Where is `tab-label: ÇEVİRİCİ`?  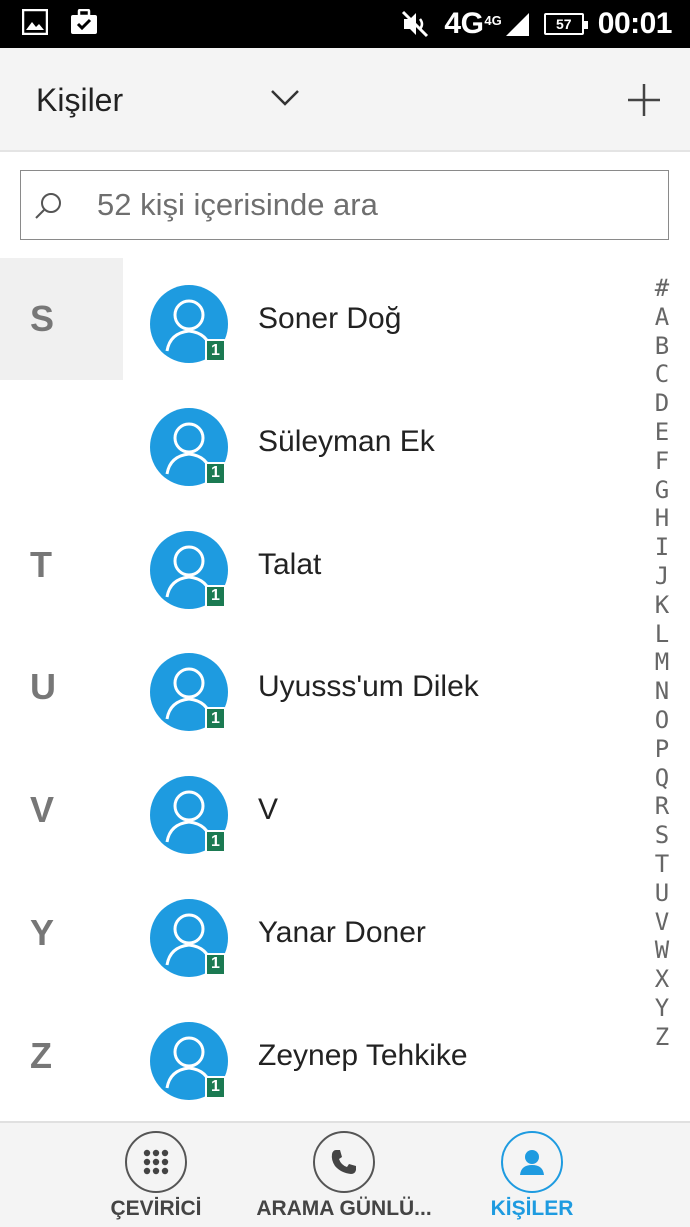
tab-label: ÇEVİRİCİ is located at coordinates (156, 1208).